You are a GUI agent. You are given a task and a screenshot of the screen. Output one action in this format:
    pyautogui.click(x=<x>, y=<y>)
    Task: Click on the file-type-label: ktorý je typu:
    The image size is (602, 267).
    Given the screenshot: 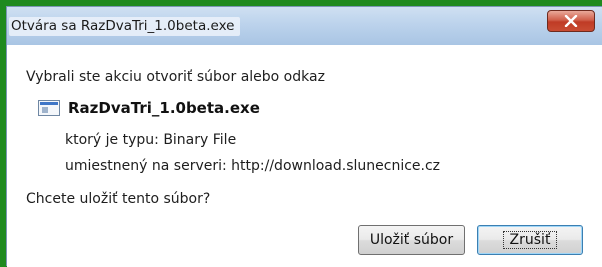 What is the action you would take?
    pyautogui.click(x=112, y=140)
    